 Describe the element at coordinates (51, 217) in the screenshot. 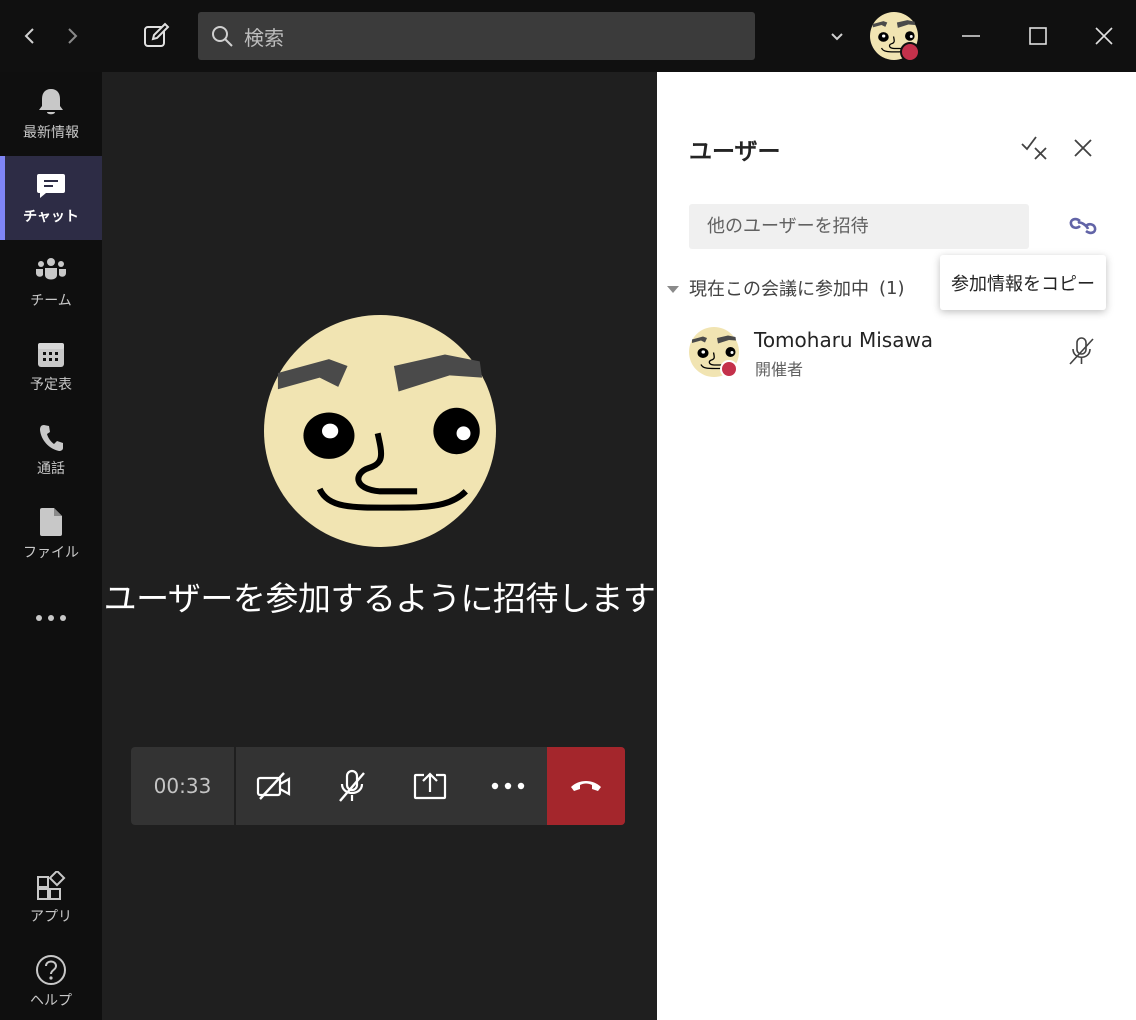

I see `rail-label: チャット` at that location.